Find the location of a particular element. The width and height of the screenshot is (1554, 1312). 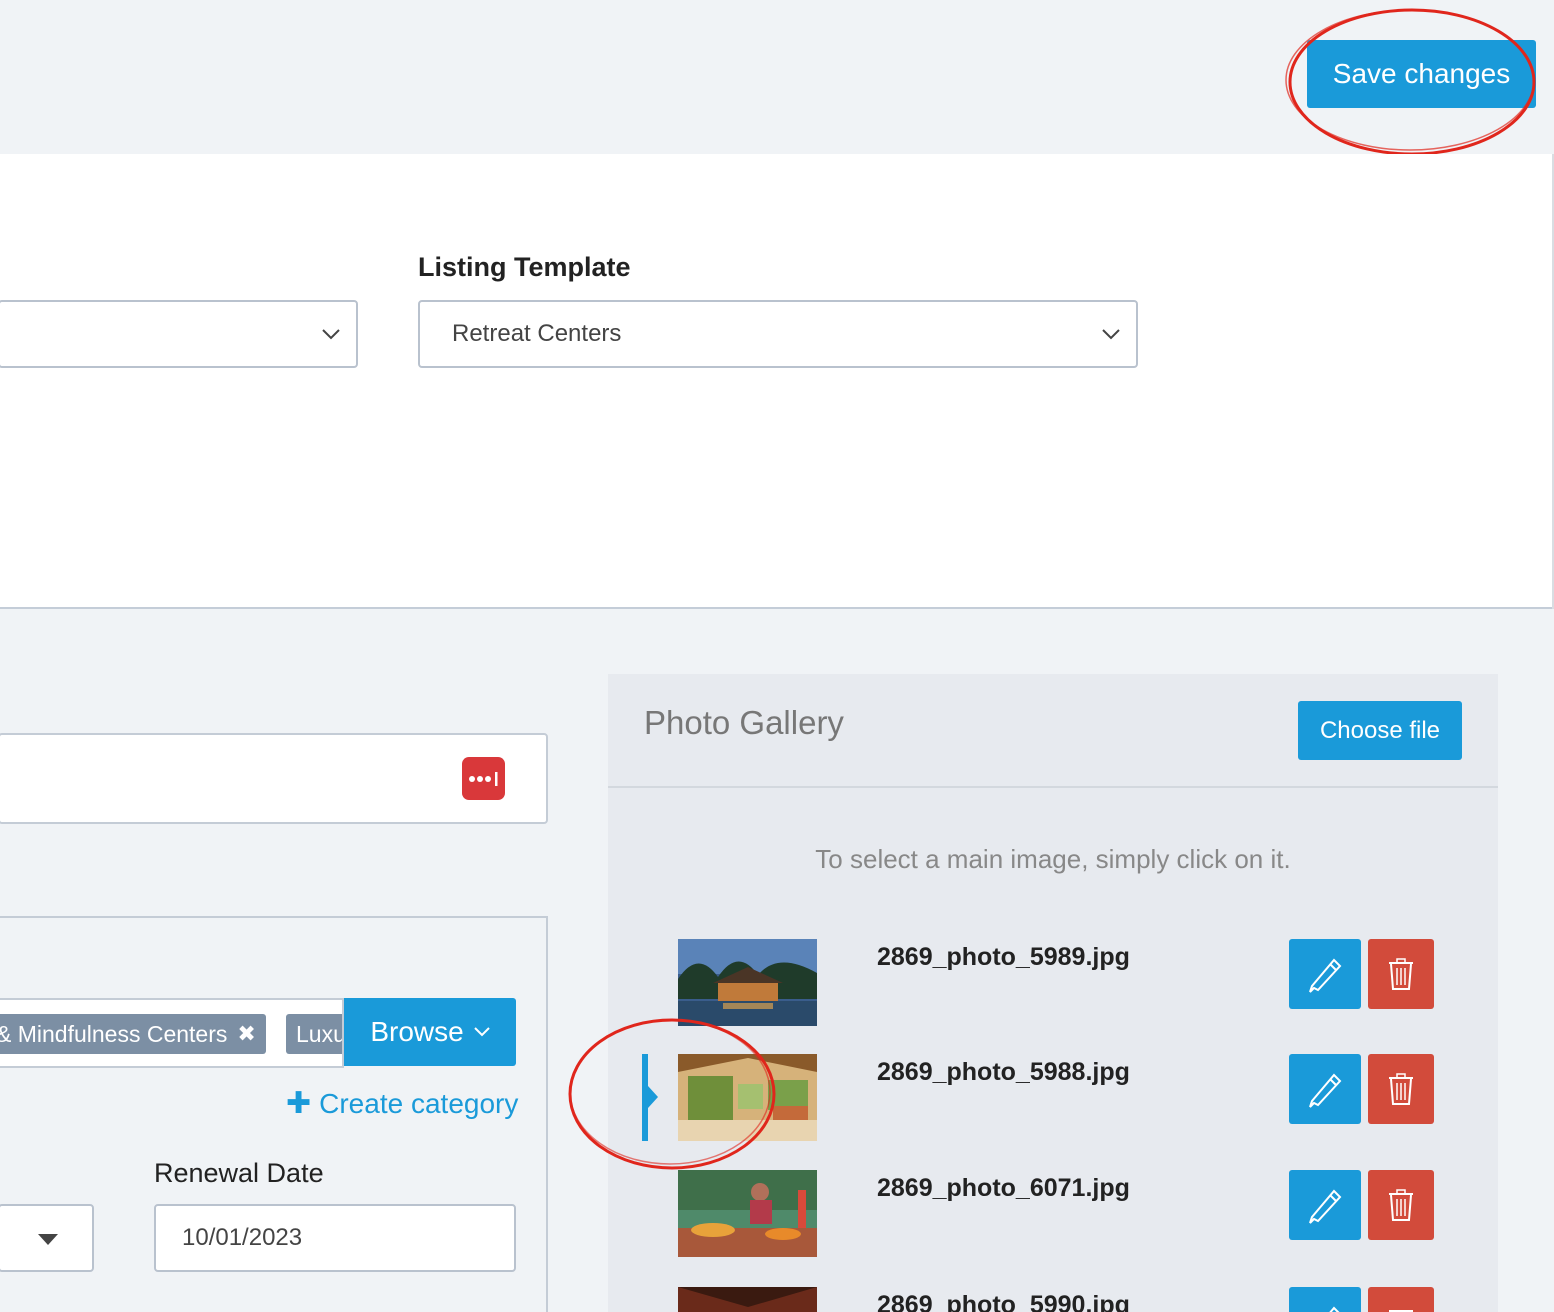

renewal-date-label: Renewal Date is located at coordinates (239, 1173).